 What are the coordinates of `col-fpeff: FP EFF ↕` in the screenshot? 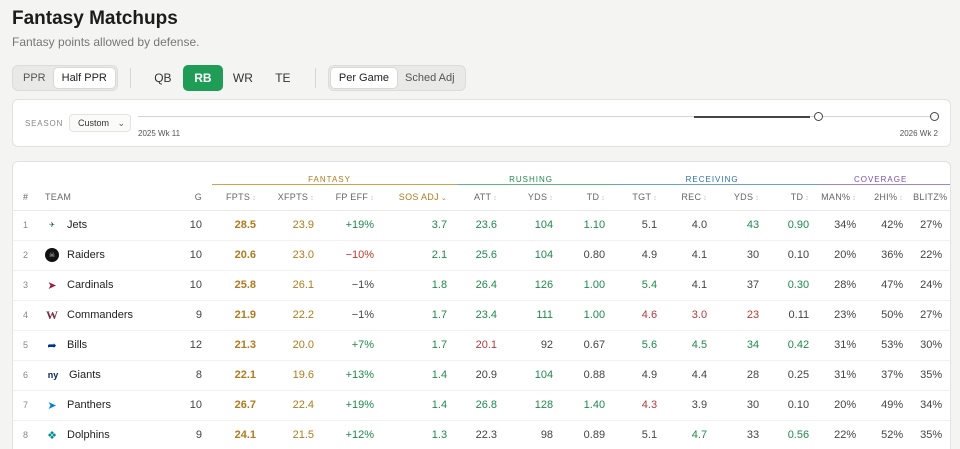 It's located at (354, 197).